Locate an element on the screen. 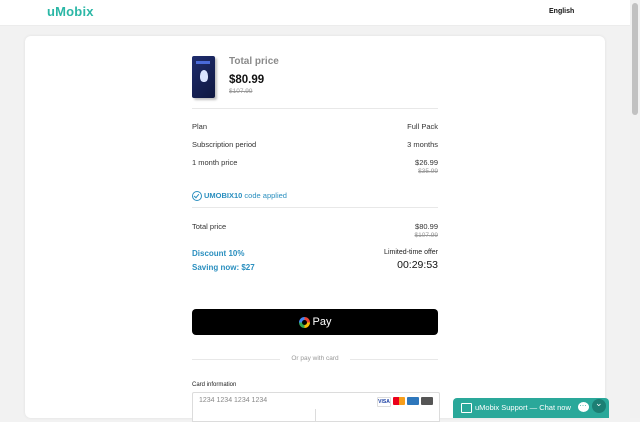 The width and height of the screenshot is (640, 422). google-pay-button: Pay is located at coordinates (315, 322).